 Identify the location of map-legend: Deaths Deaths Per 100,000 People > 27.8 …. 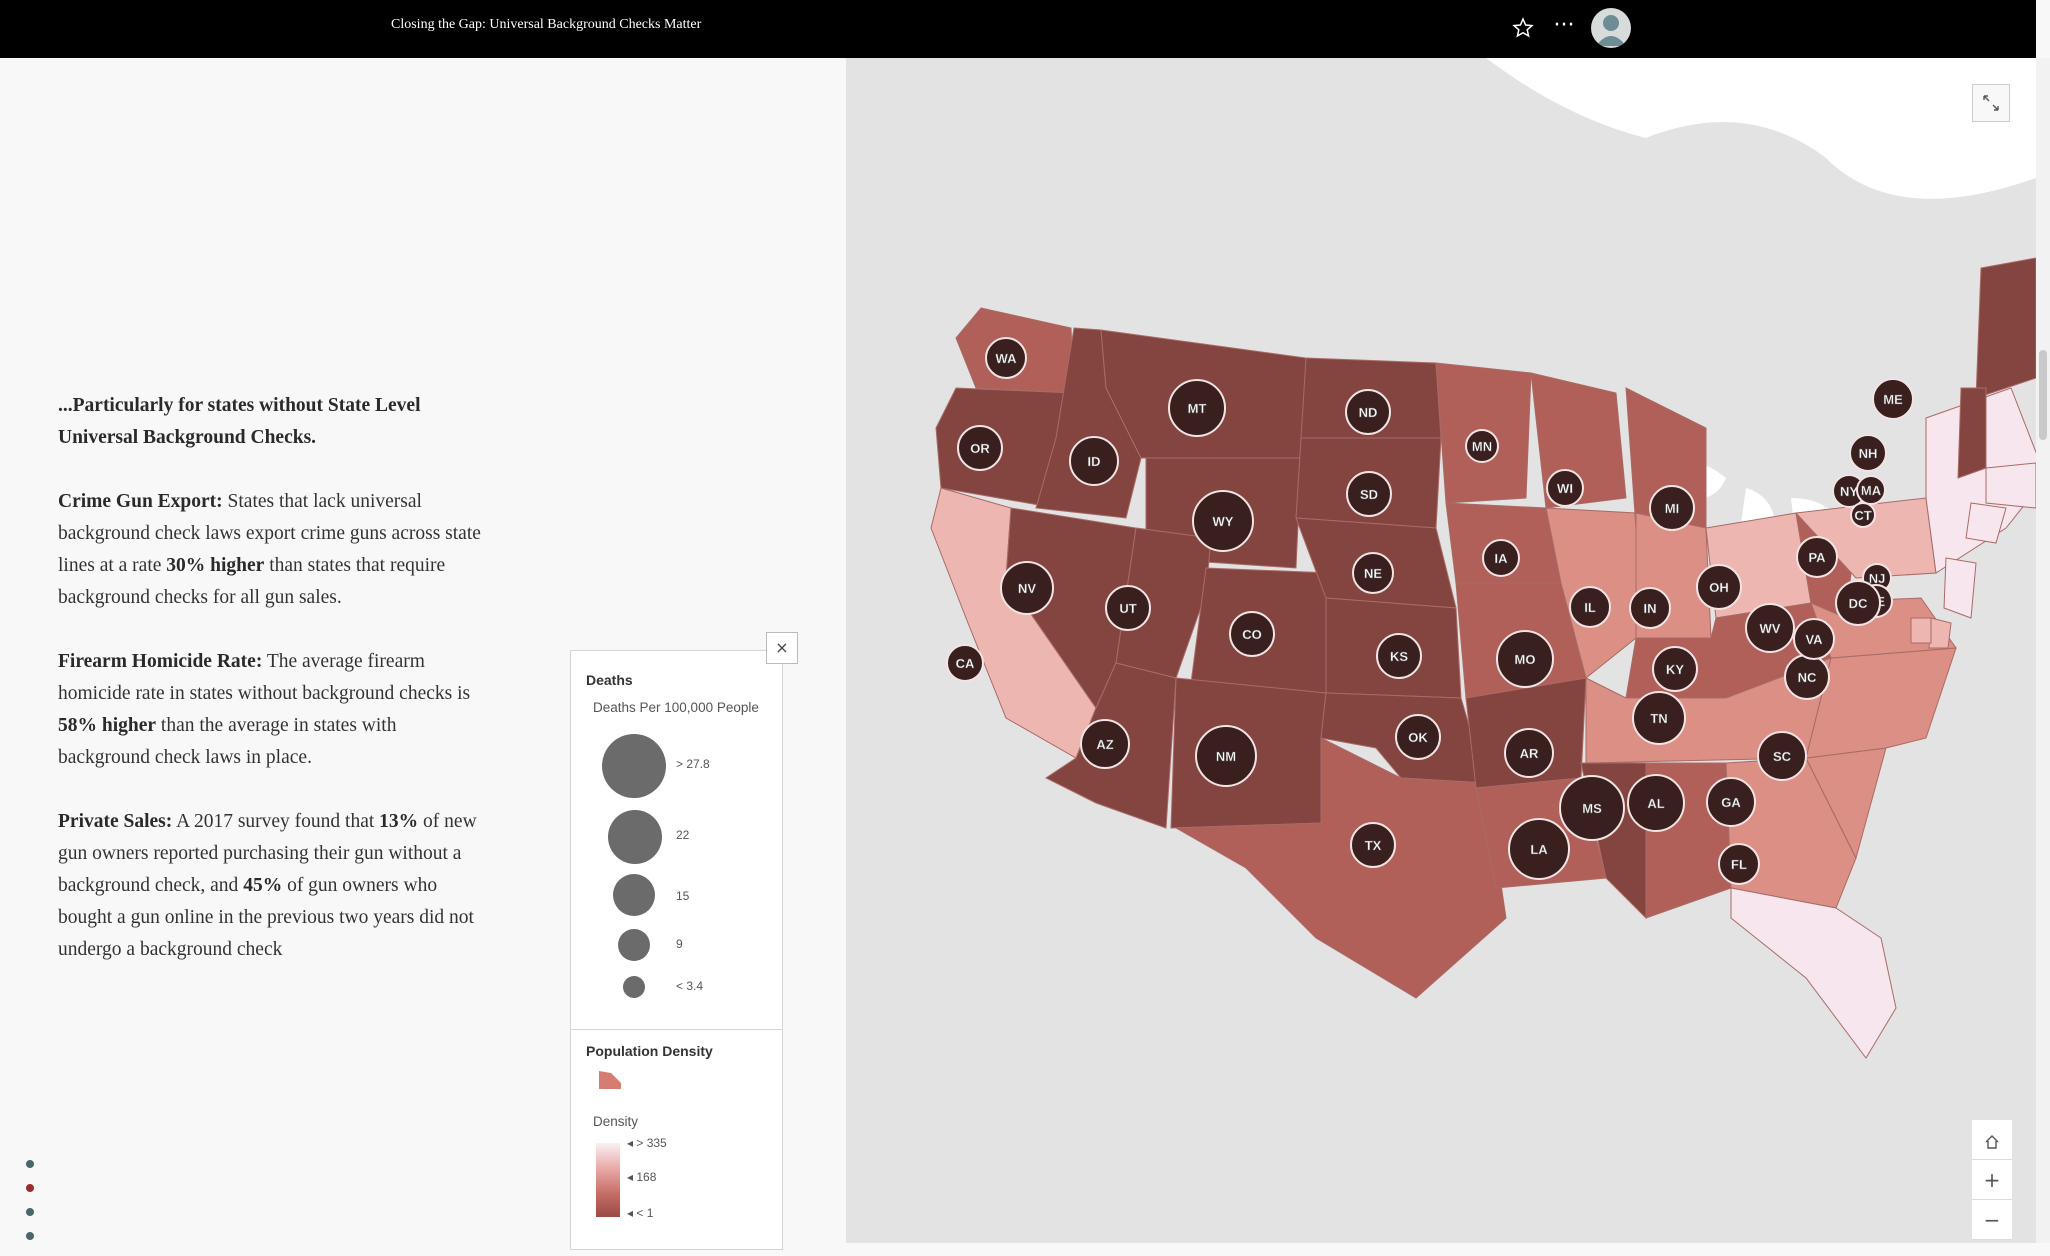
(676, 950).